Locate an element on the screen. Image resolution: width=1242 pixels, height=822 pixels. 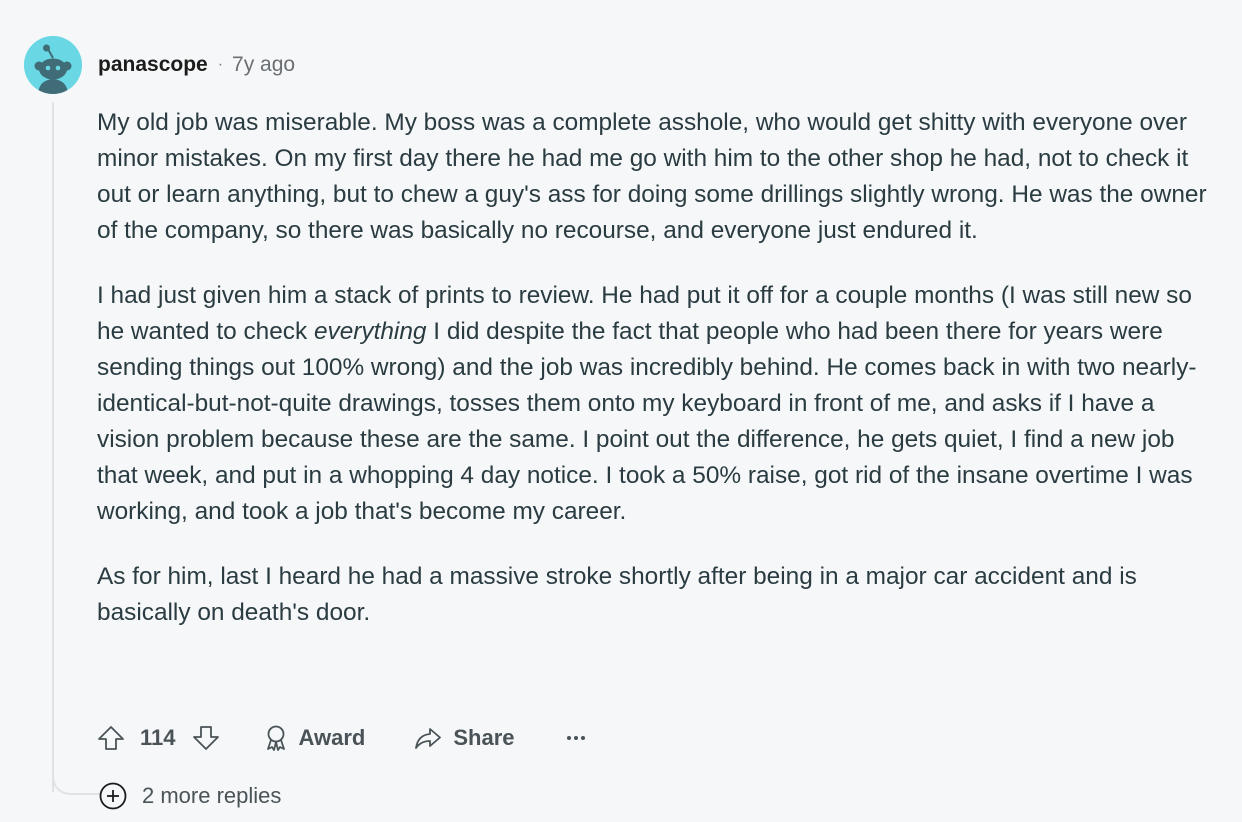
share-label: Share is located at coordinates (484, 737).